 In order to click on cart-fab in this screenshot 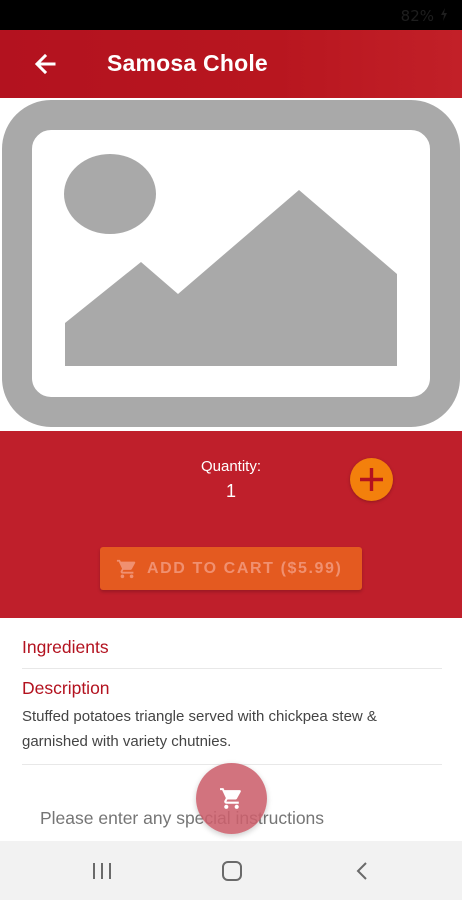, I will do `click(231, 798)`.